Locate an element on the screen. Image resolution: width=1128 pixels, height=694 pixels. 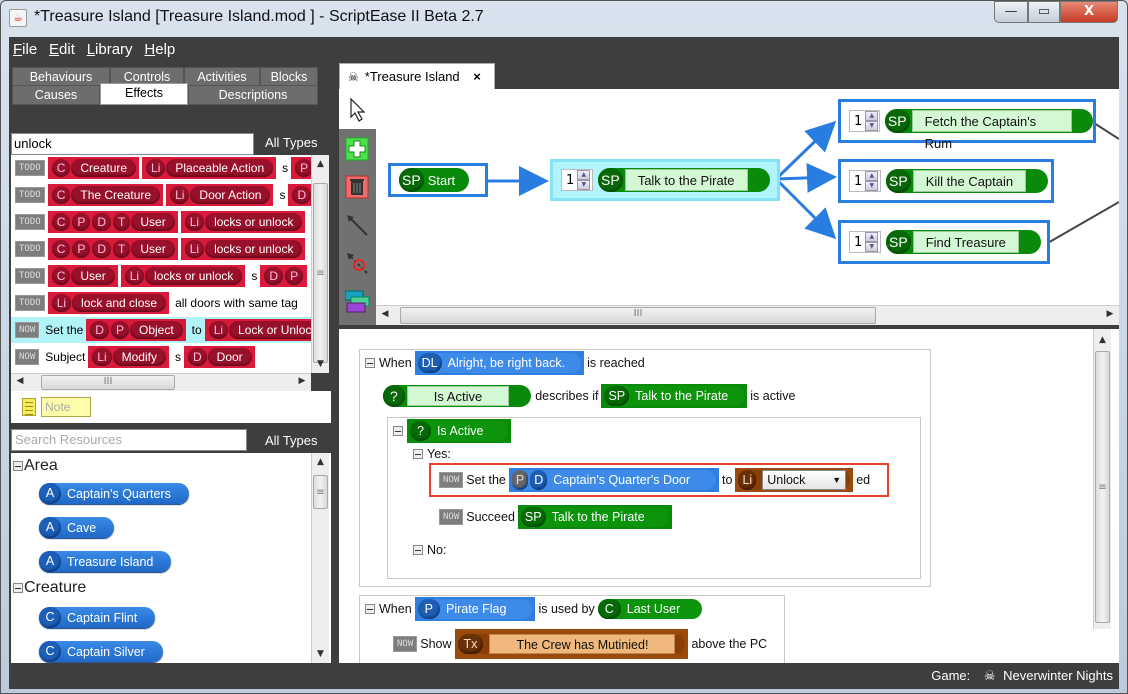
effect-list-item: TODO C Creature Li Placeable Action s P is located at coordinates (161, 168).